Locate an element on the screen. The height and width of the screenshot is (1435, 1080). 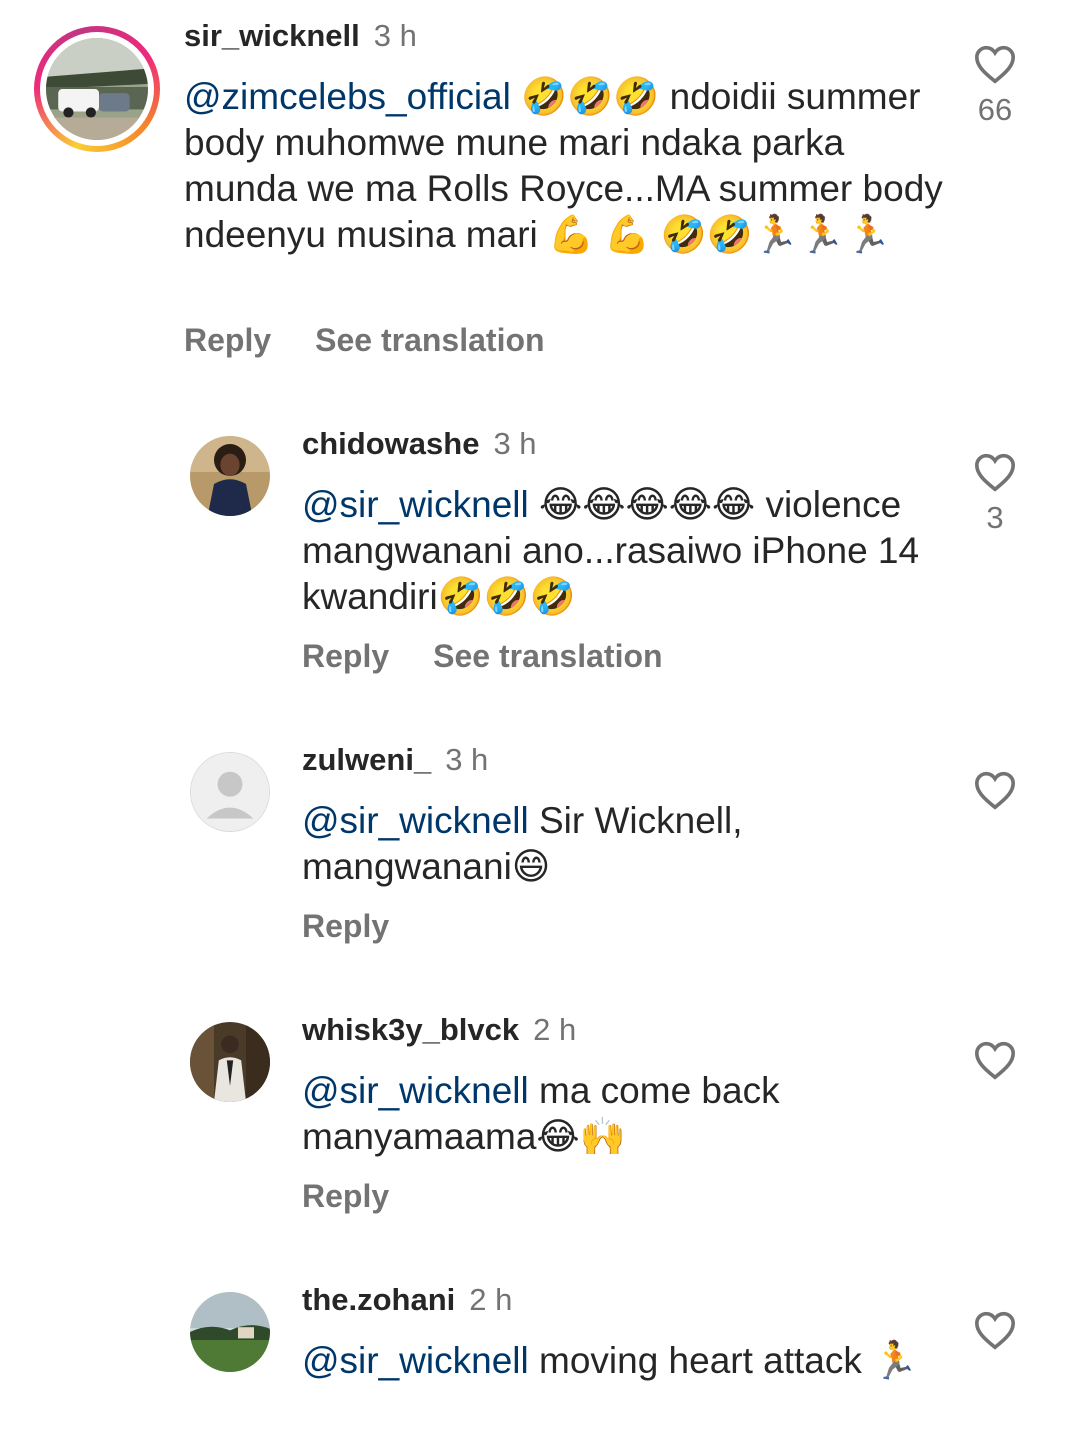
story-ring is located at coordinates (97, 89).